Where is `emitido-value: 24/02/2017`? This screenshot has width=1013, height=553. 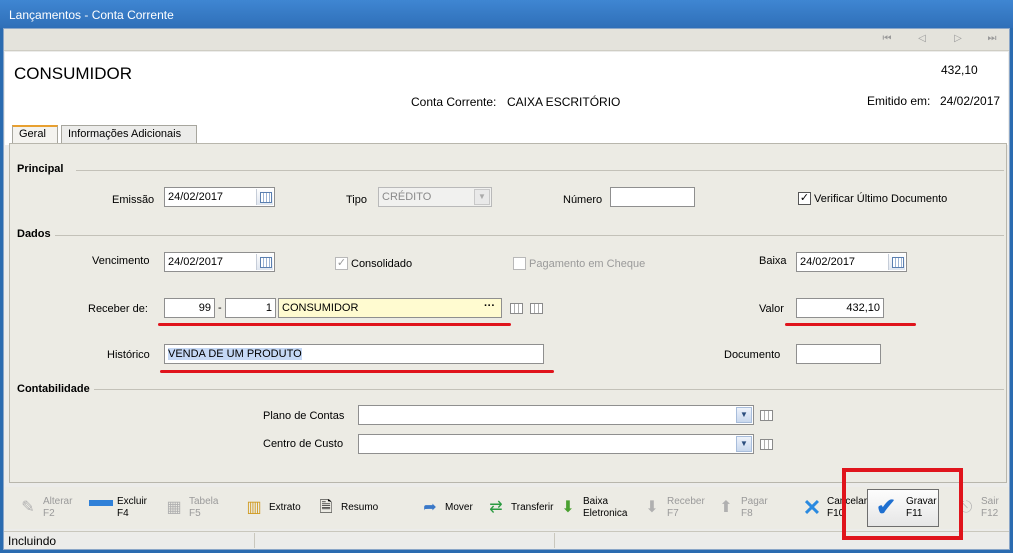
emitido-value: 24/02/2017 is located at coordinates (970, 101).